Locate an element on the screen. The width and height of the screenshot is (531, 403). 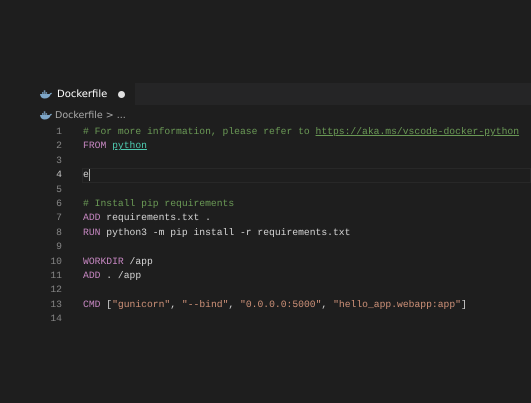
code-token: # Install pip requirements is located at coordinates (158, 203).